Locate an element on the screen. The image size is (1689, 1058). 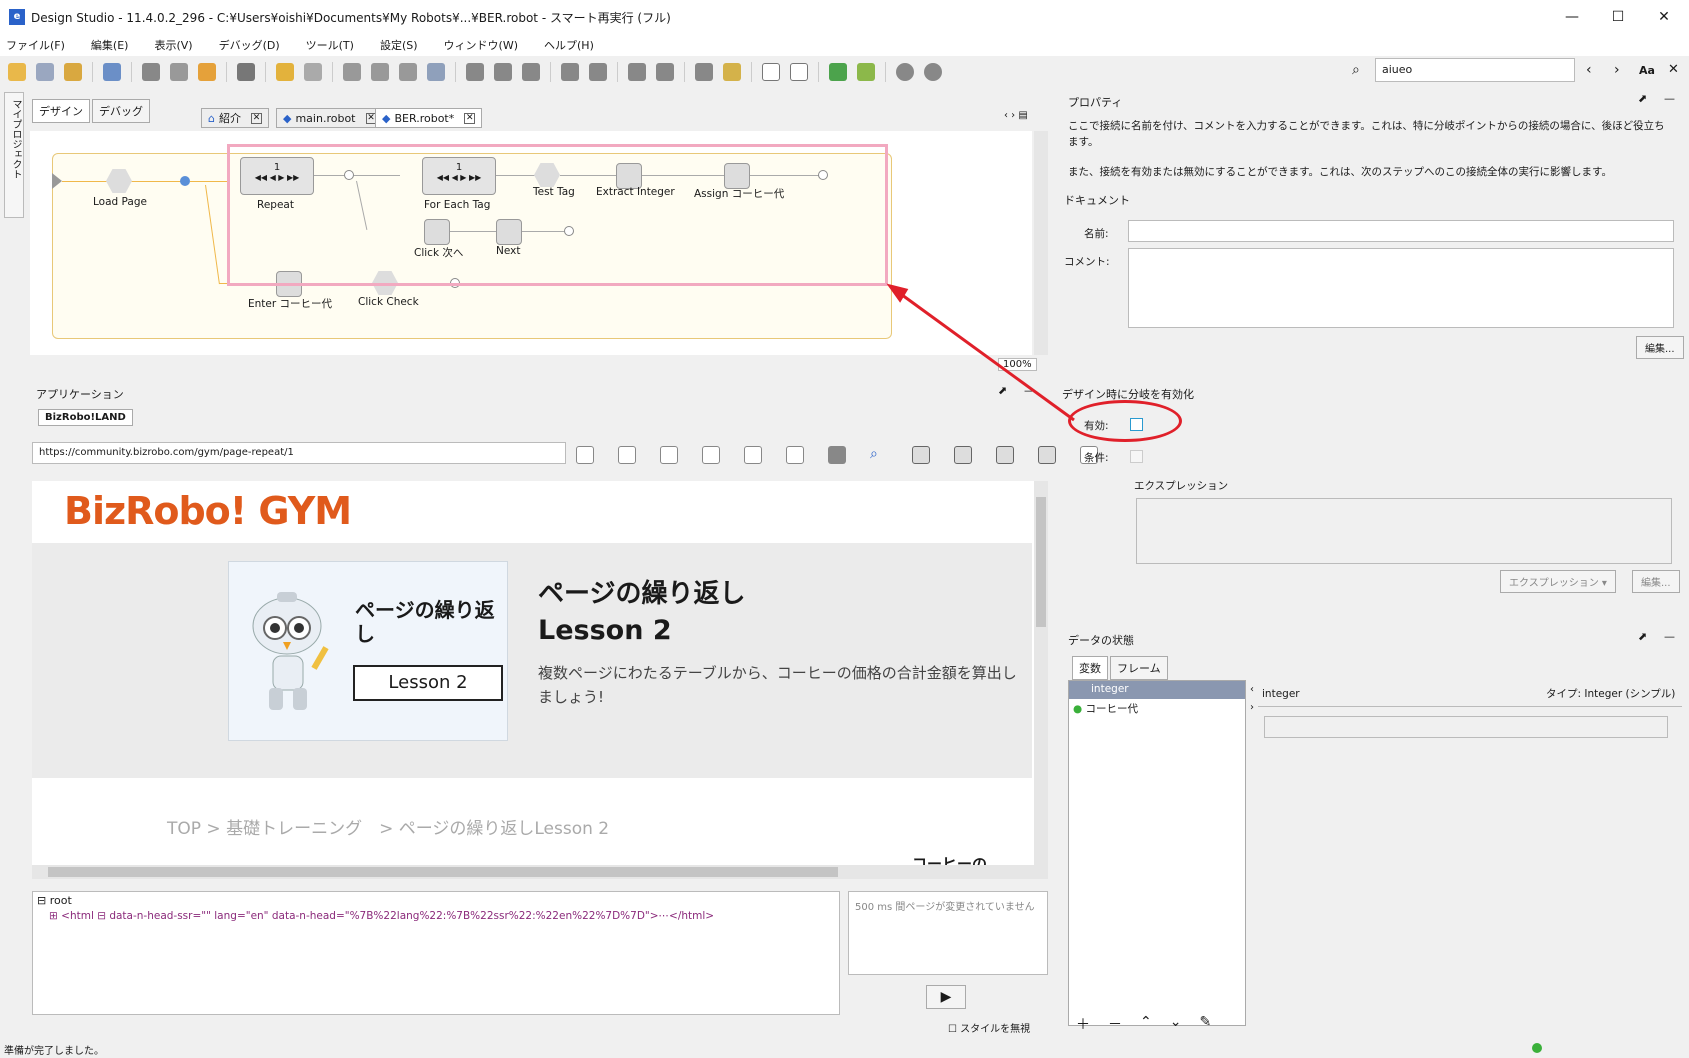
collapse-icon is located at coordinates (799, 72).